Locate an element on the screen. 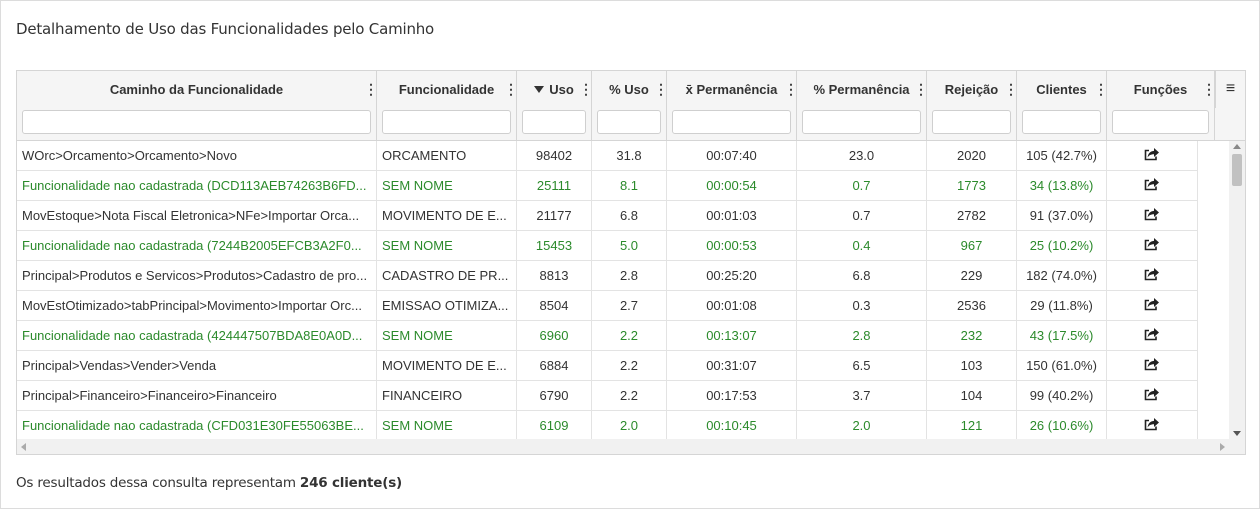 The width and height of the screenshot is (1260, 509). cell-pctuso: 2.7 is located at coordinates (629, 306).